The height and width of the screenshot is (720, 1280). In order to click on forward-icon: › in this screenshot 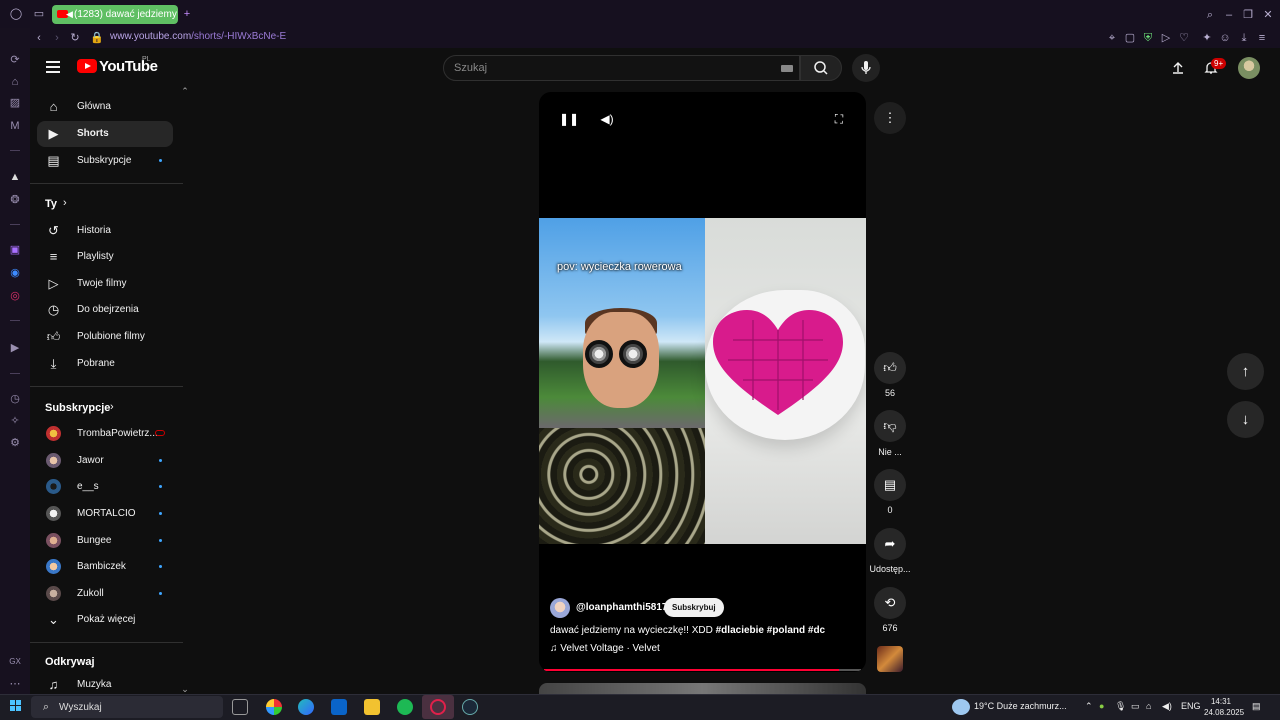, I will do `click(57, 38)`.